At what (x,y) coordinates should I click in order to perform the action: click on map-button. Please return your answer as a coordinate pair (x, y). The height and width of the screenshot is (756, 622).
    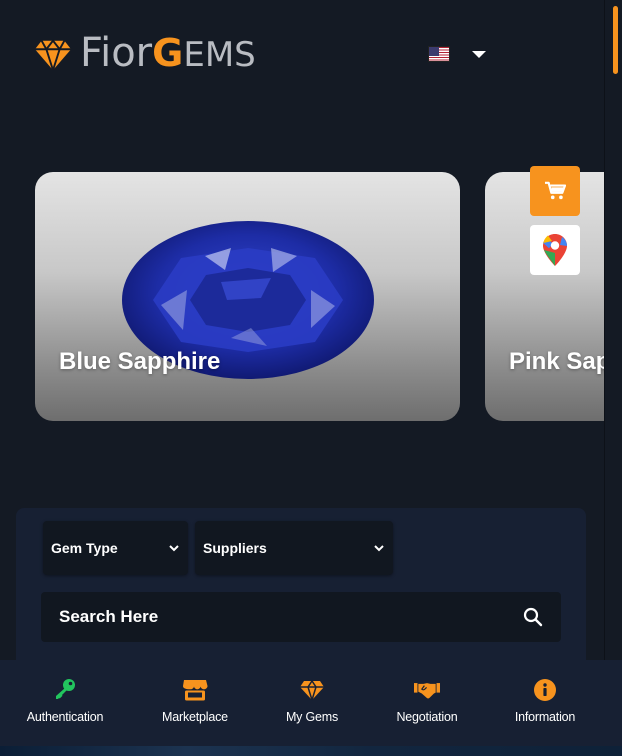
    Looking at the image, I should click on (555, 250).